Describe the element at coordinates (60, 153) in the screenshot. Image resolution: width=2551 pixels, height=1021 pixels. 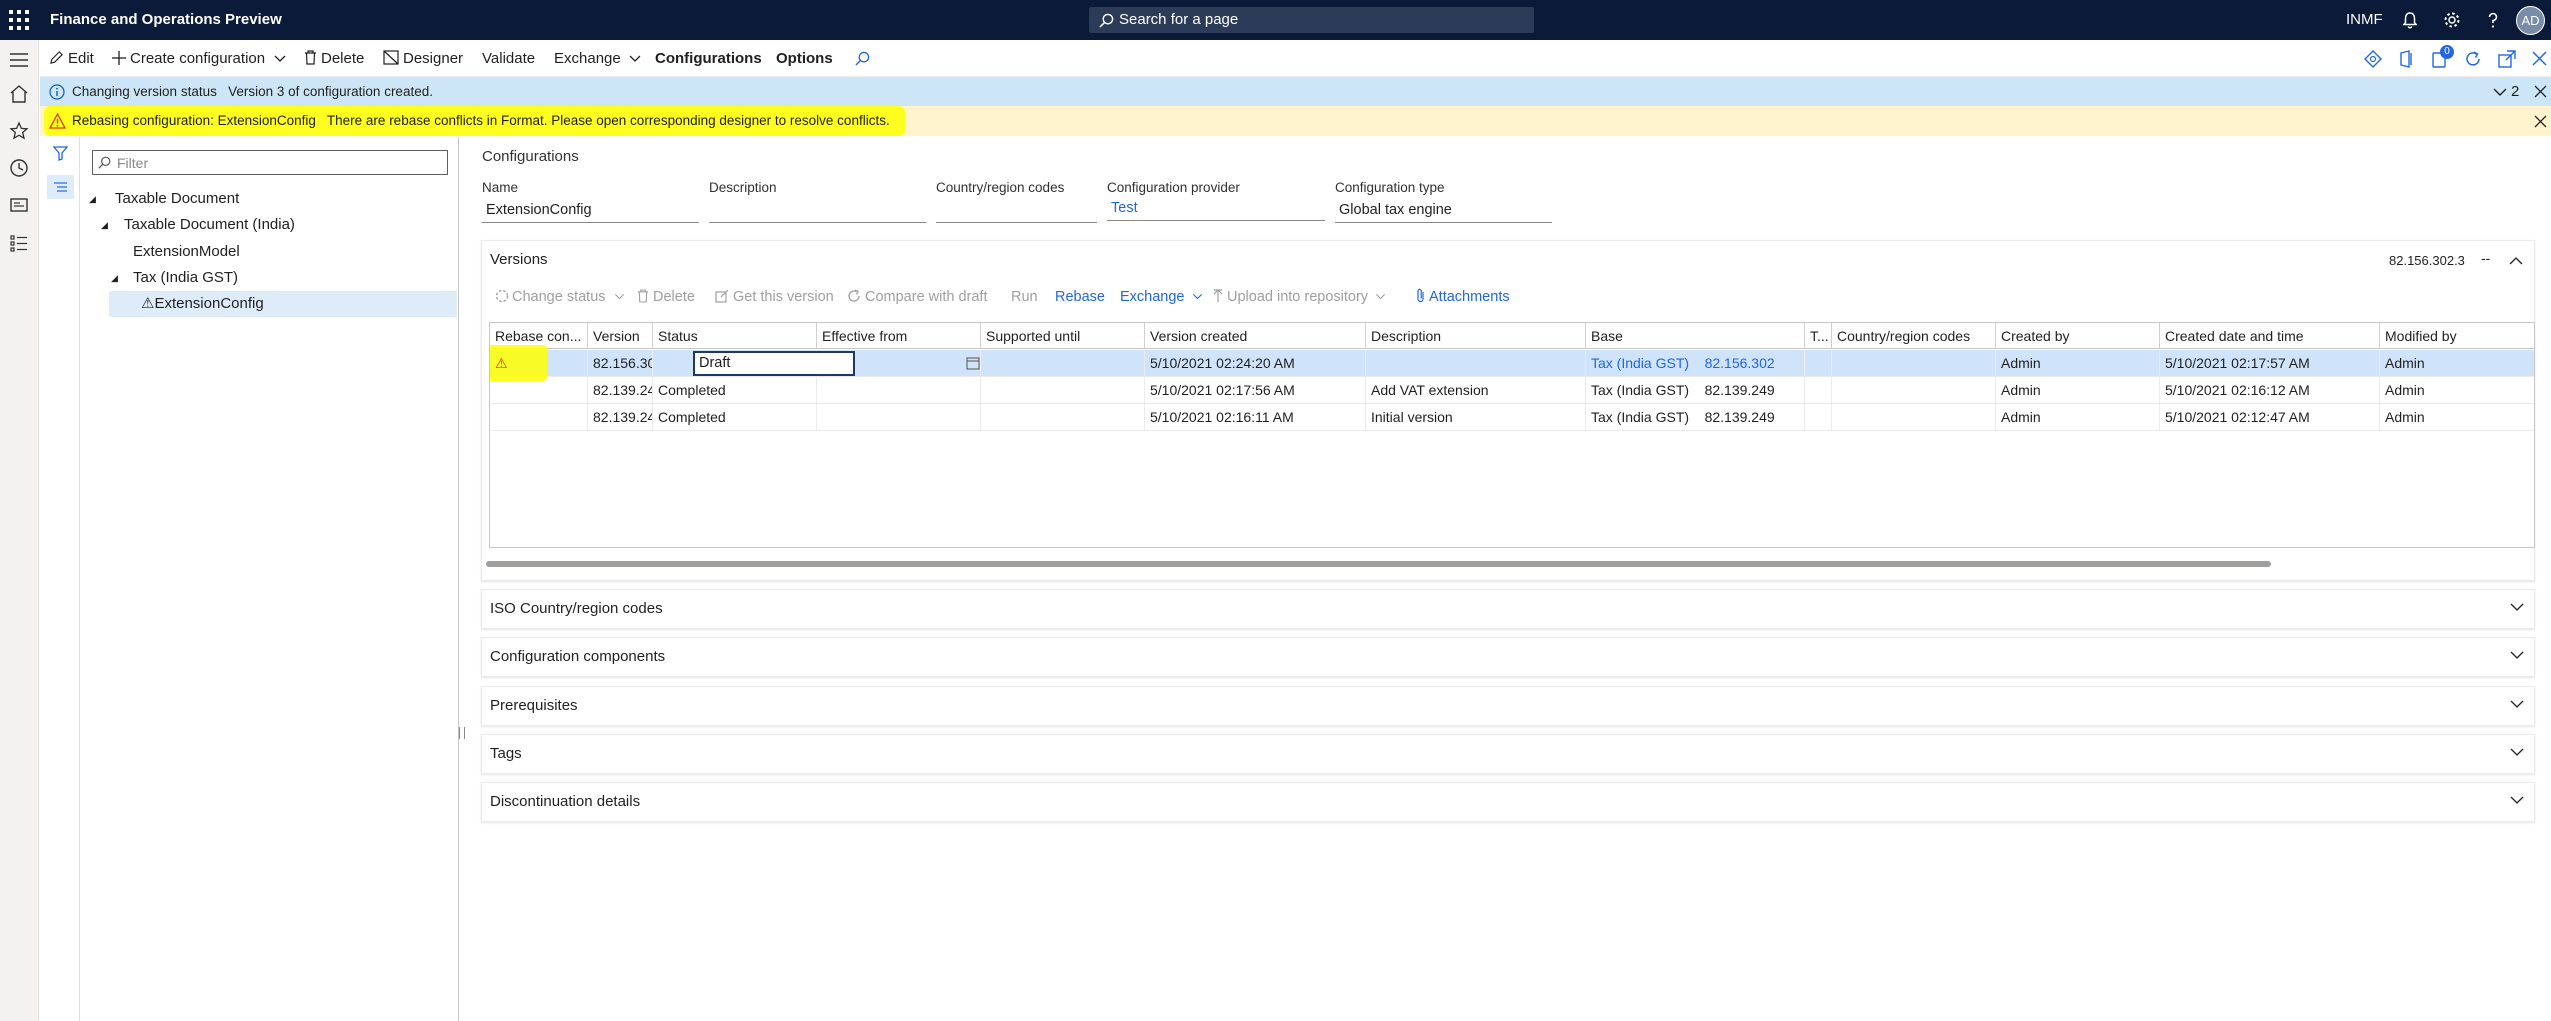
I see `filter-icon` at that location.